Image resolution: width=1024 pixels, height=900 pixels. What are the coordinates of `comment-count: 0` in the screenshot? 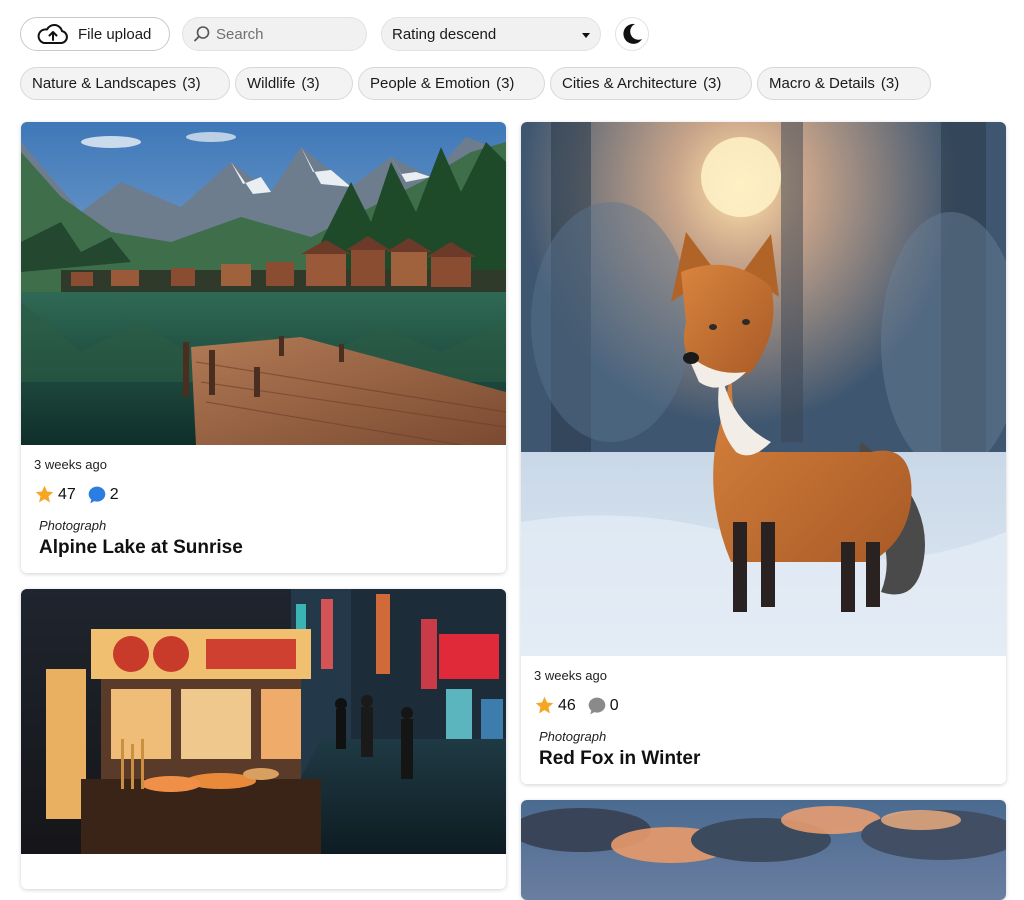 It's located at (614, 705).